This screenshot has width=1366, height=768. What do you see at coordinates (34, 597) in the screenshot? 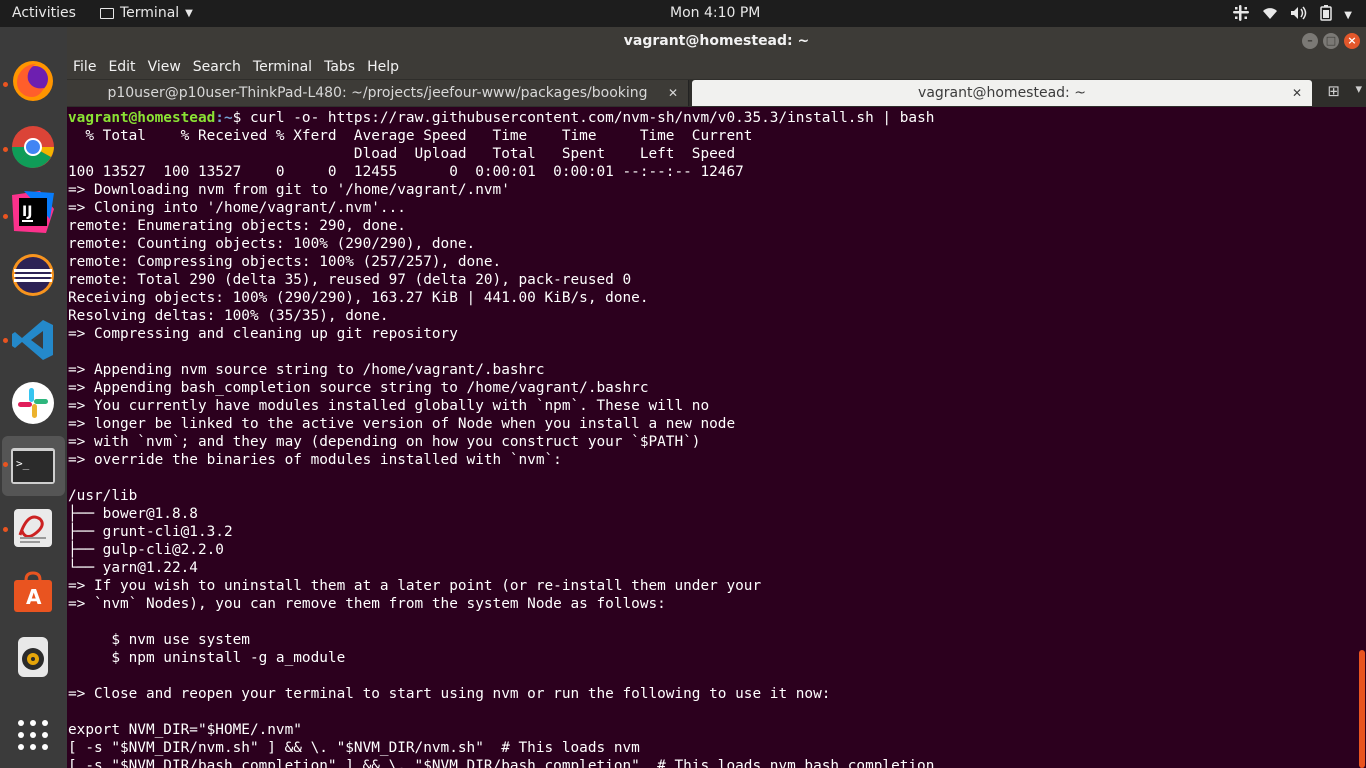
I see `svg-text: A` at bounding box center [34, 597].